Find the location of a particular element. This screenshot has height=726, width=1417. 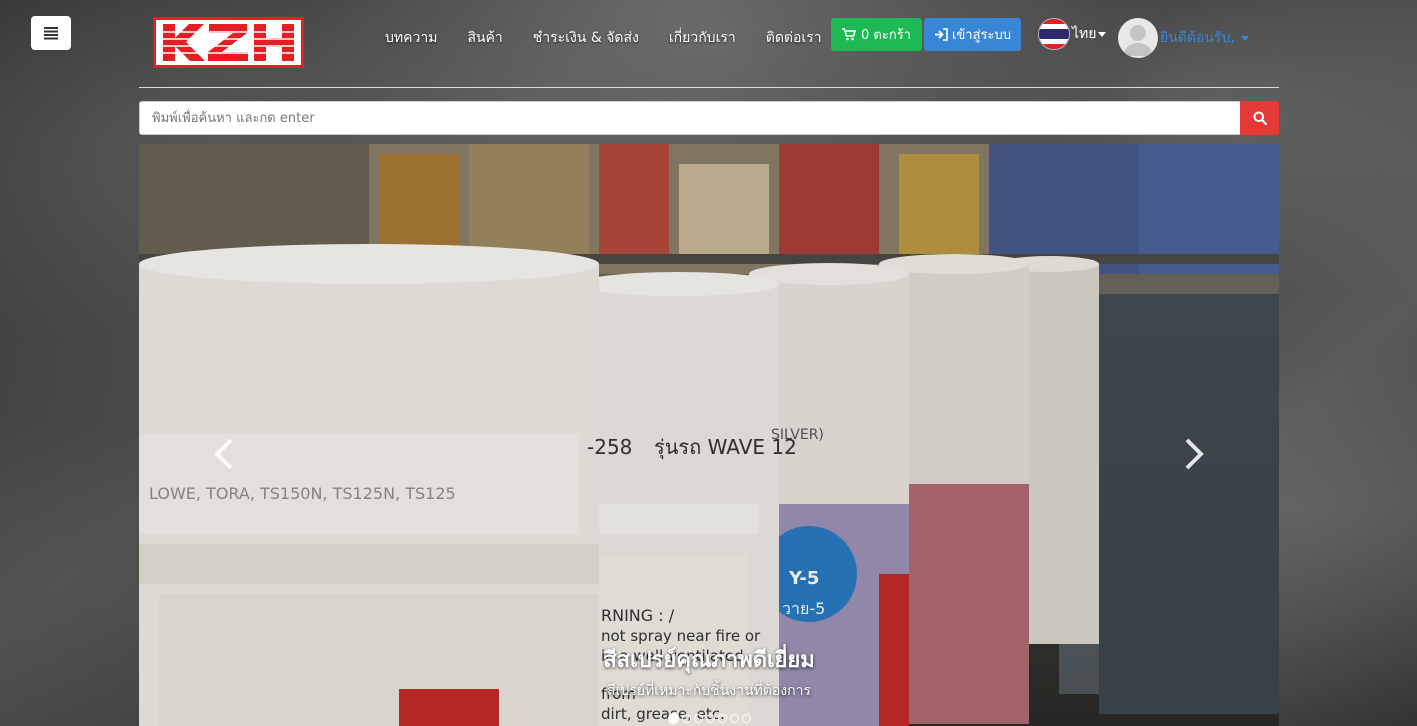

site-logo is located at coordinates (228, 42).